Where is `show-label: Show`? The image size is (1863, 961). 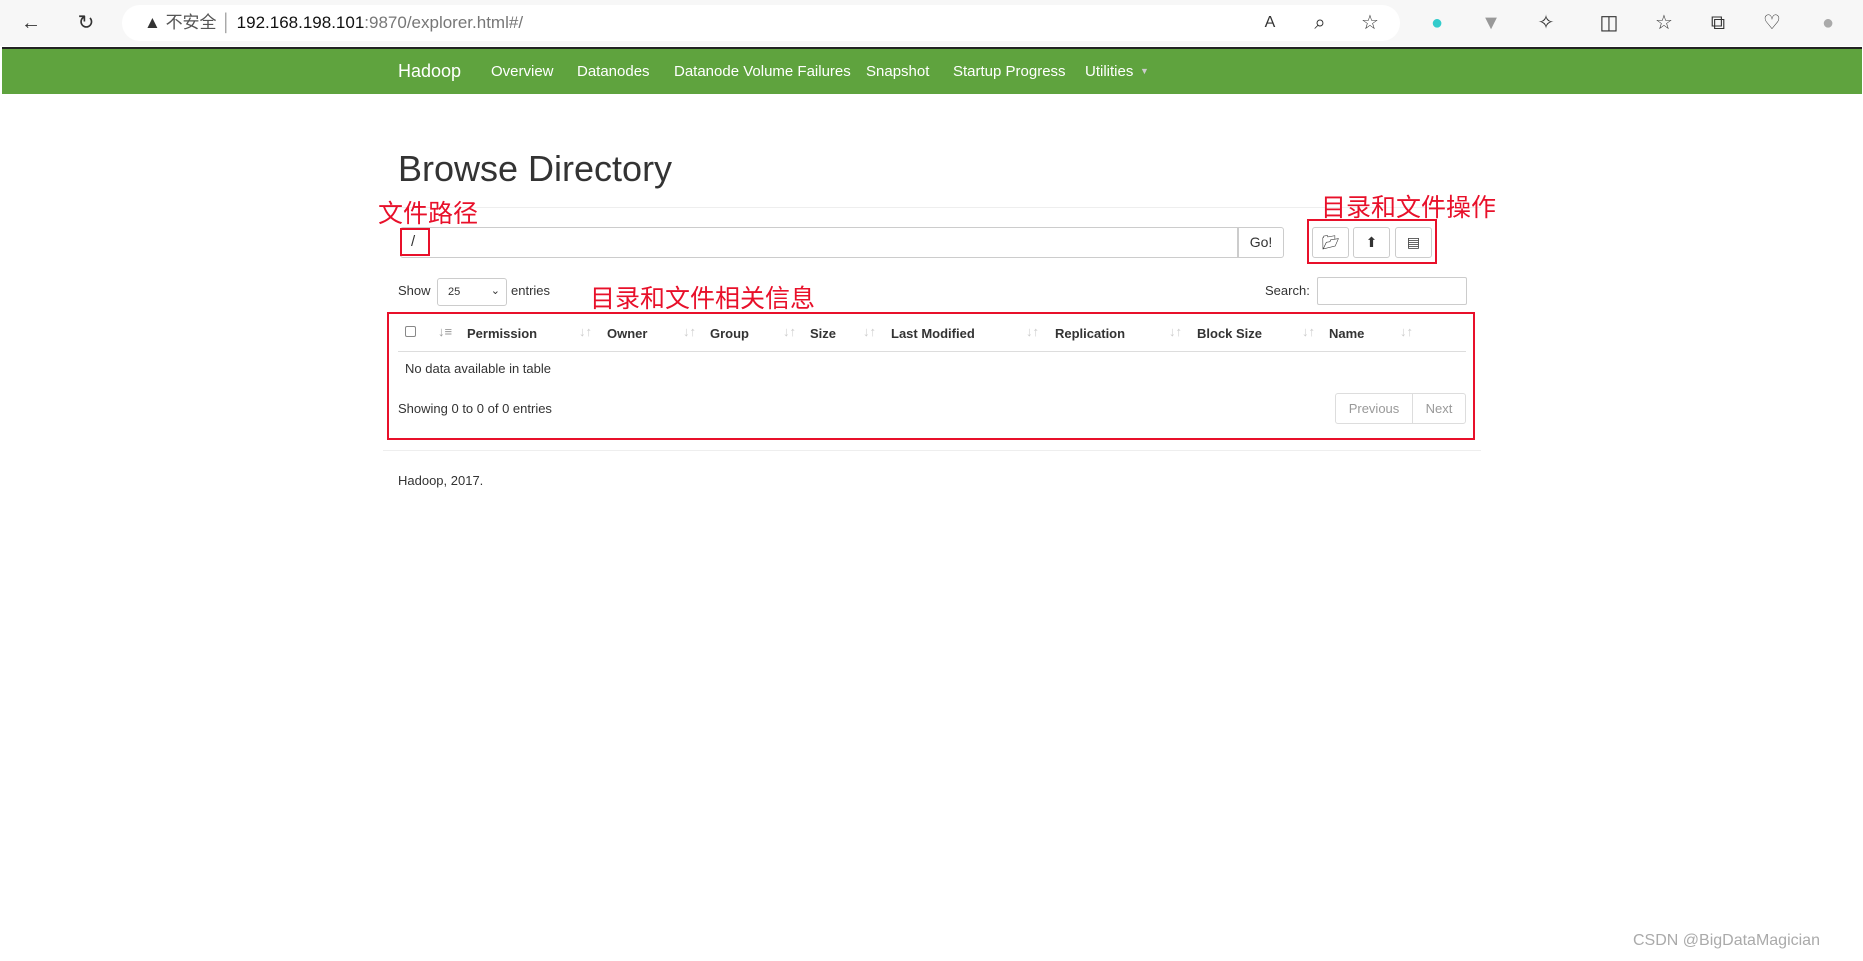
show-label: Show is located at coordinates (414, 290).